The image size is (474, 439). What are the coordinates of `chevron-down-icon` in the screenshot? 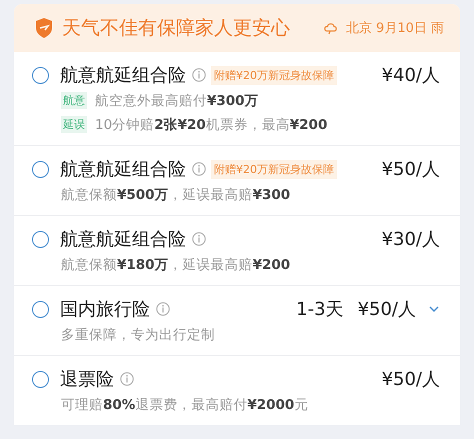 It's located at (434, 309).